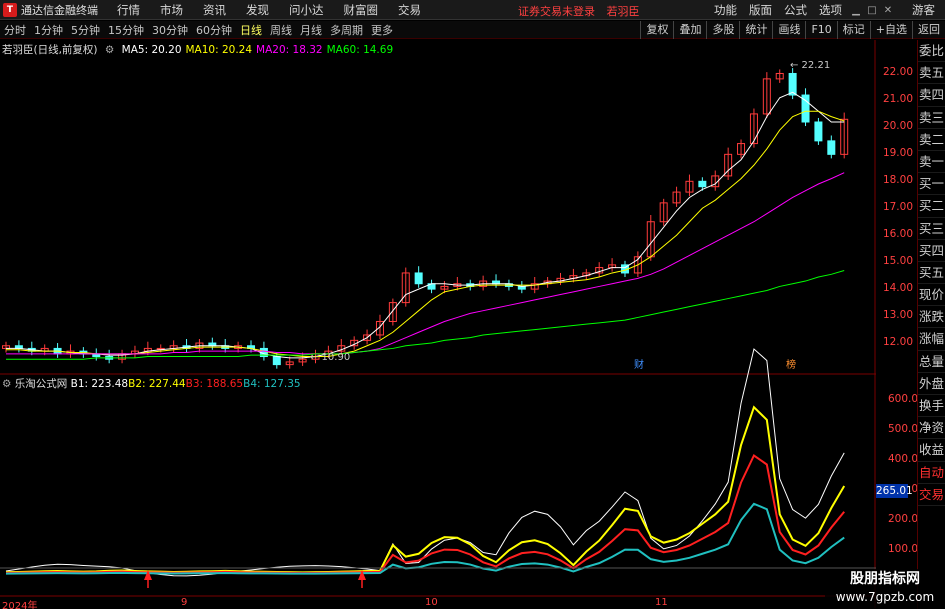 This screenshot has width=945, height=609. Describe the element at coordinates (920, 10) in the screenshot. I see `guest-label: 游客` at that location.